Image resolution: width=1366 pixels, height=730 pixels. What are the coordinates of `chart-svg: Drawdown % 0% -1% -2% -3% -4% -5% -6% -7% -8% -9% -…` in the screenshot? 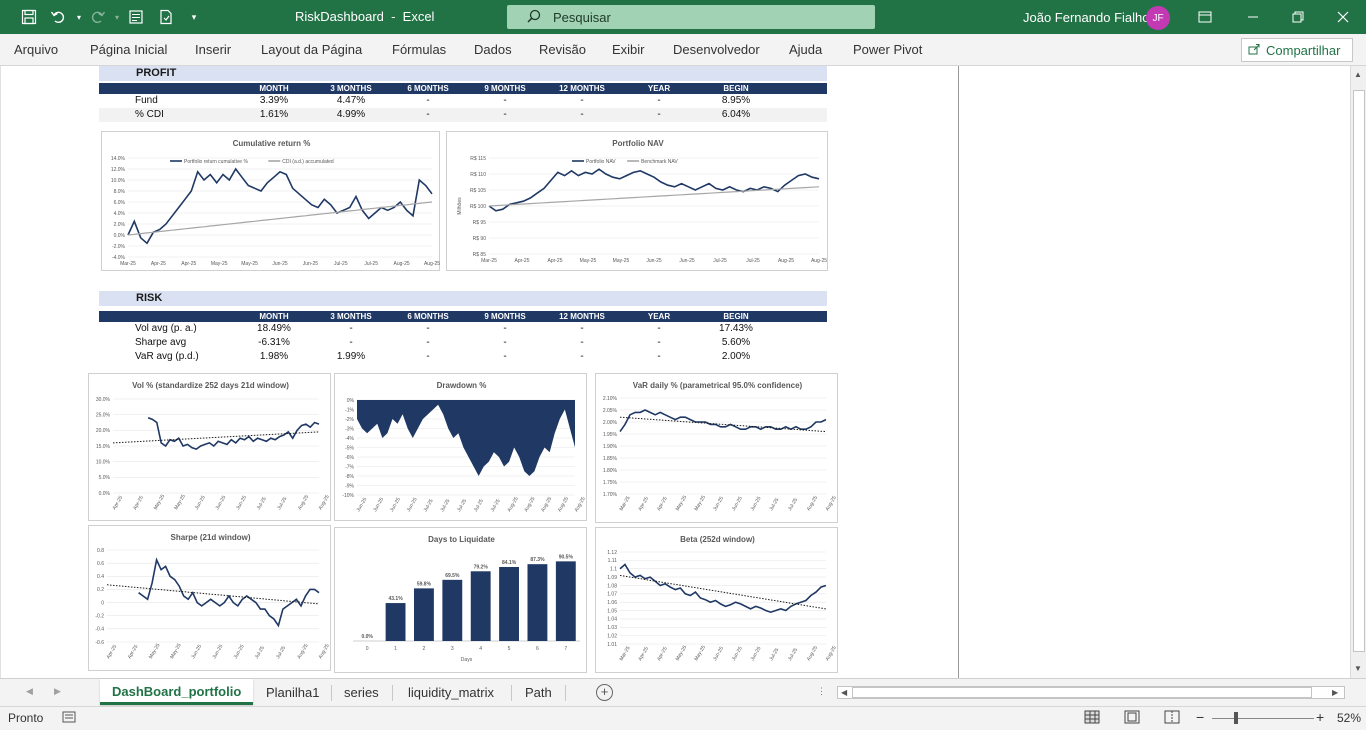 It's located at (464, 447).